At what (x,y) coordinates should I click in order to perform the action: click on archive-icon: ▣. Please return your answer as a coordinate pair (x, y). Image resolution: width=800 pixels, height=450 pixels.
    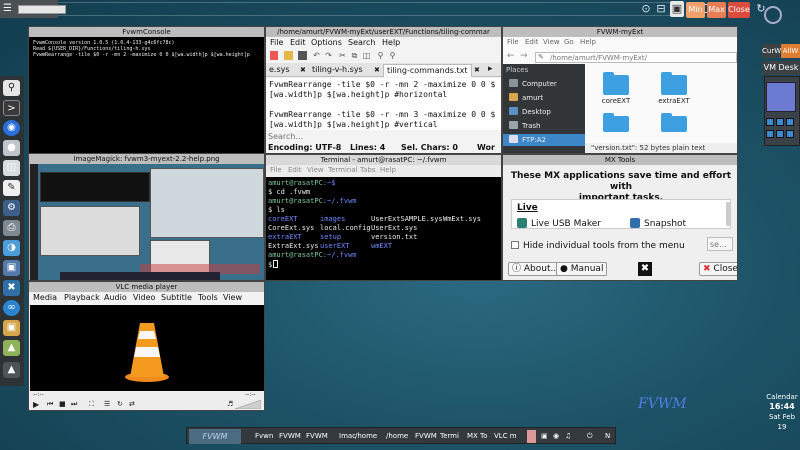
    Looking at the image, I should click on (11, 328).